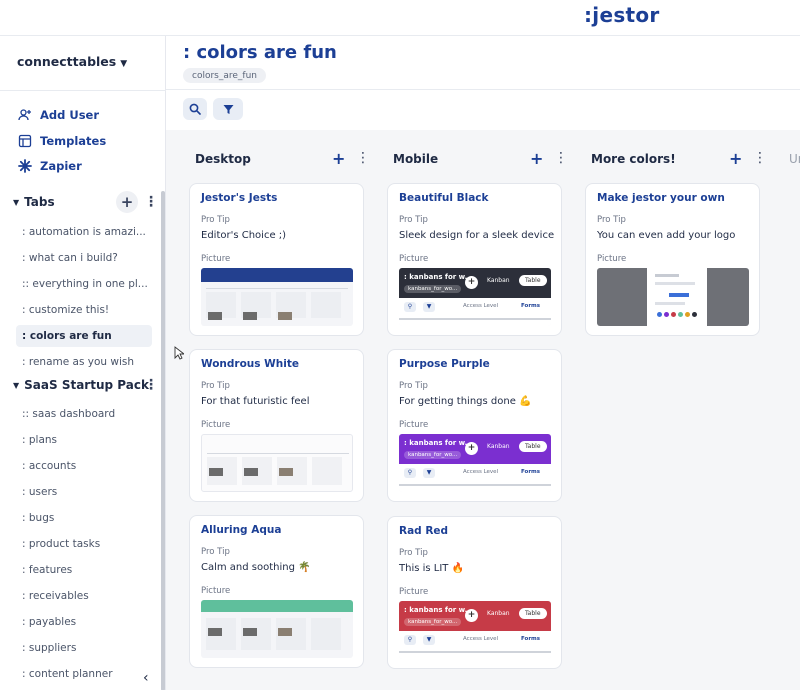 Image resolution: width=800 pixels, height=690 pixels. What do you see at coordinates (483, 89) in the screenshot?
I see `header-divider` at bounding box center [483, 89].